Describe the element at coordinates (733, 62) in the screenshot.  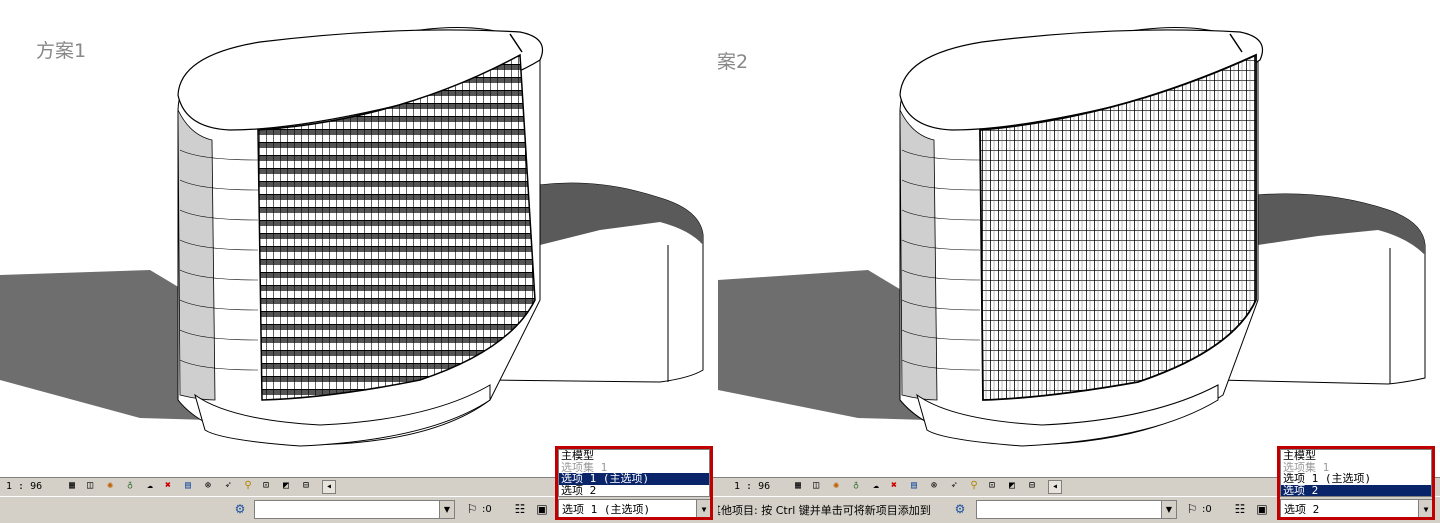
I see `scheme-label: 方案2` at that location.